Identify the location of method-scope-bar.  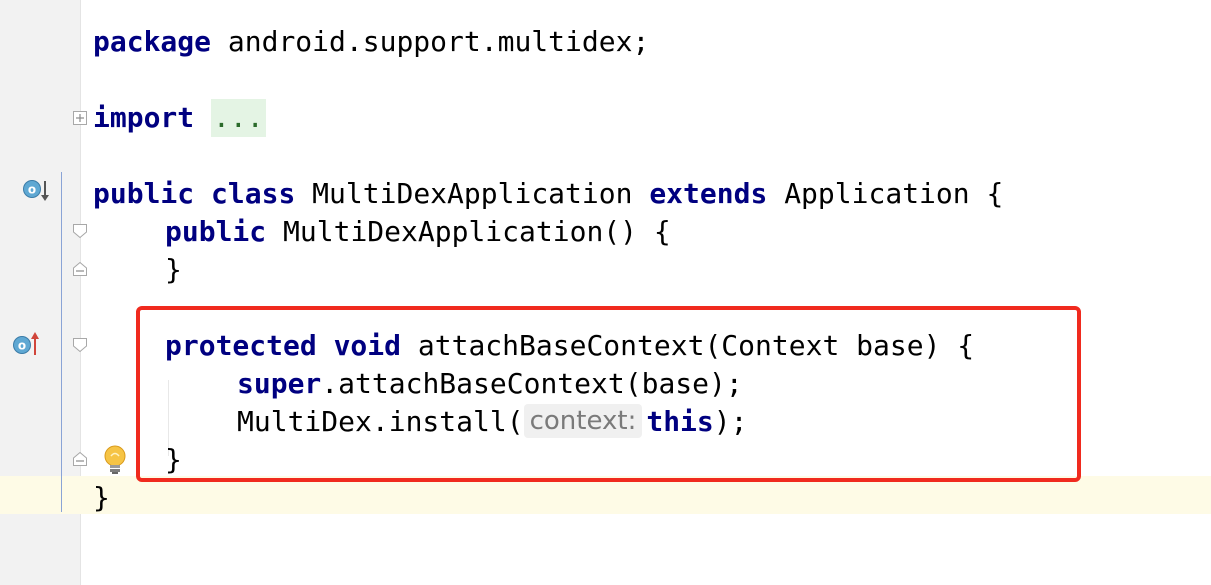
(61, 342).